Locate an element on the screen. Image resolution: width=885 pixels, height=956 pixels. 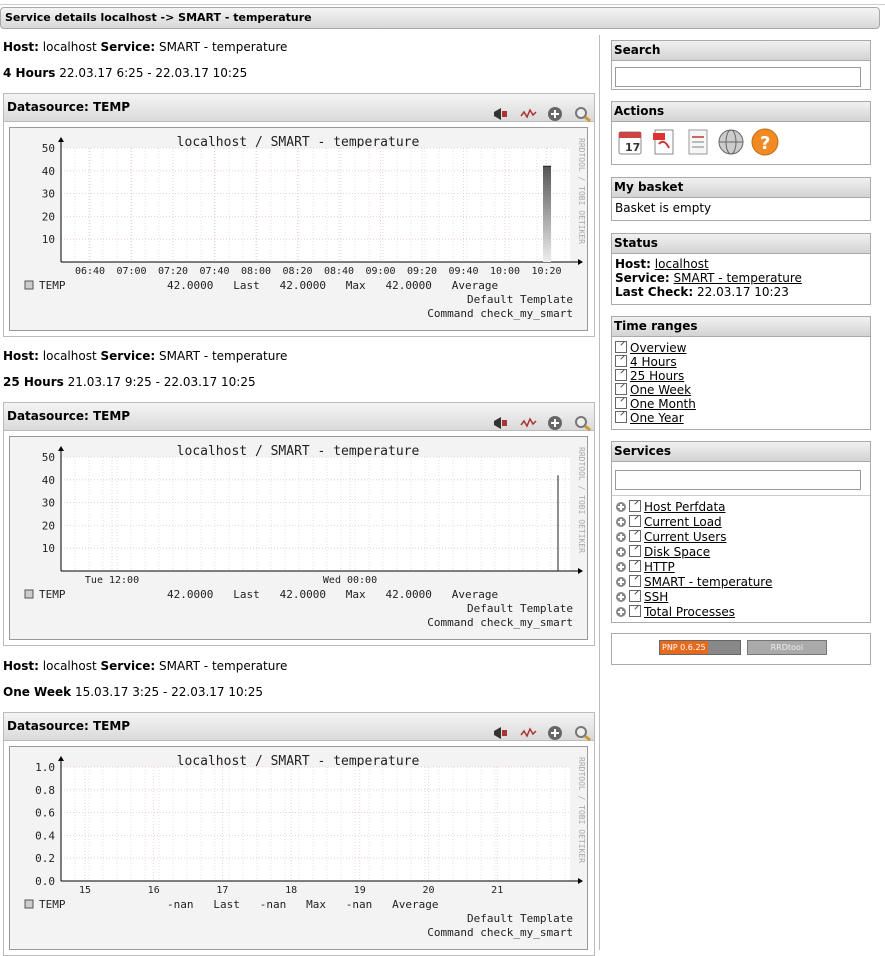
timerange-item: Overview is located at coordinates (741, 348).